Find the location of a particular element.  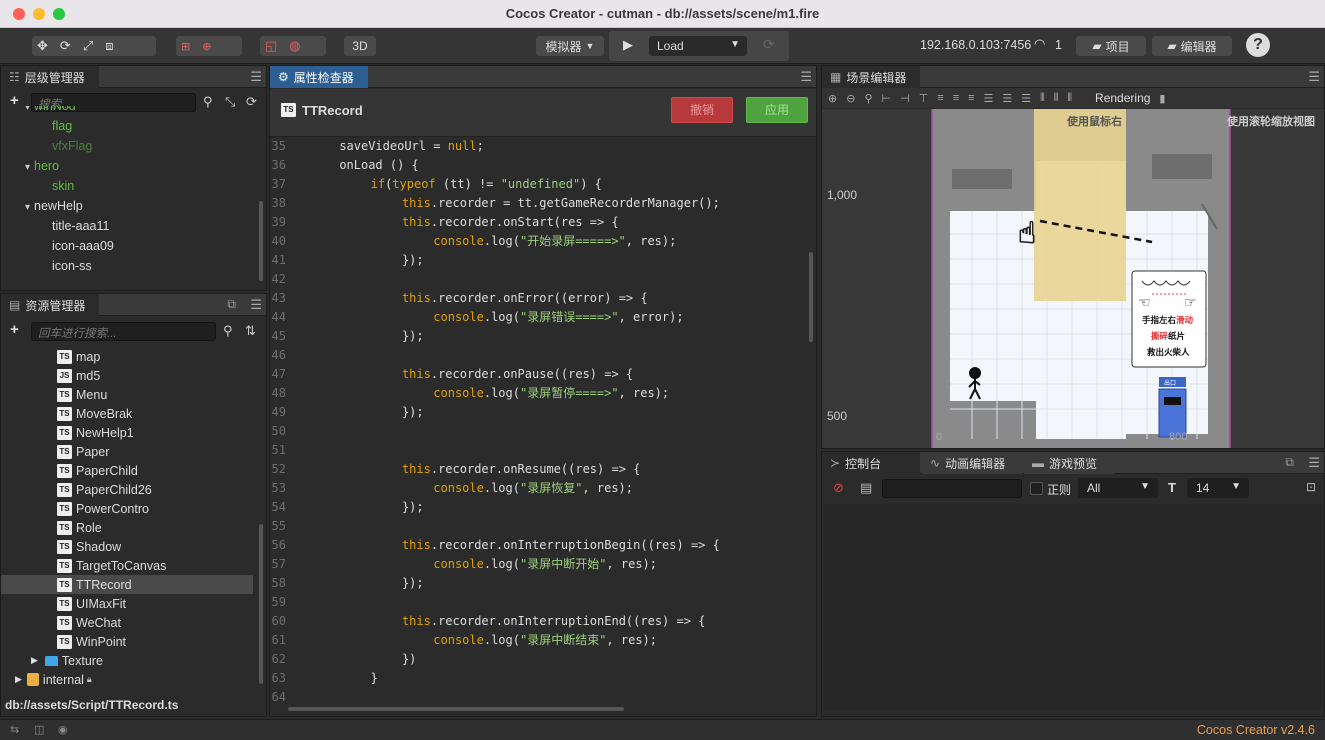

align-top-icon: ≡ is located at coordinates (940, 98).